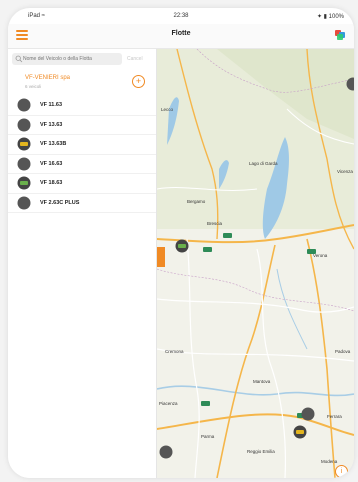 This screenshot has width=358, height=482. Describe the element at coordinates (215, 223) in the screenshot. I see `map-place-label: Brescia` at that location.